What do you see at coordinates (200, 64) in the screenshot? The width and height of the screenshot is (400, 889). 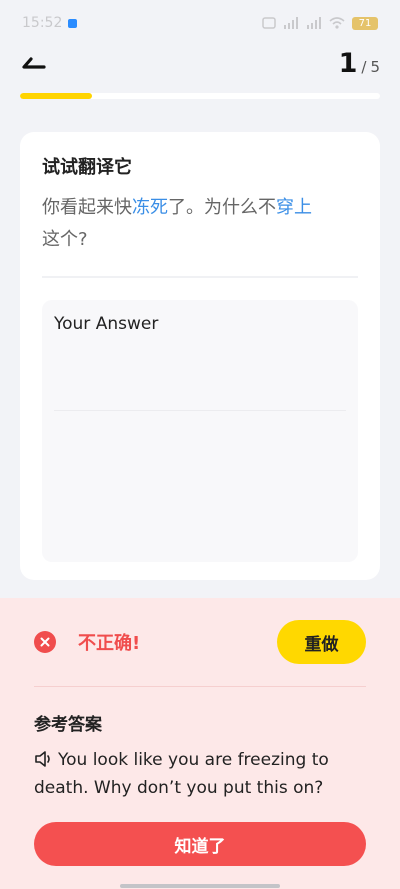 I see `top-nav: 1 / 5` at bounding box center [200, 64].